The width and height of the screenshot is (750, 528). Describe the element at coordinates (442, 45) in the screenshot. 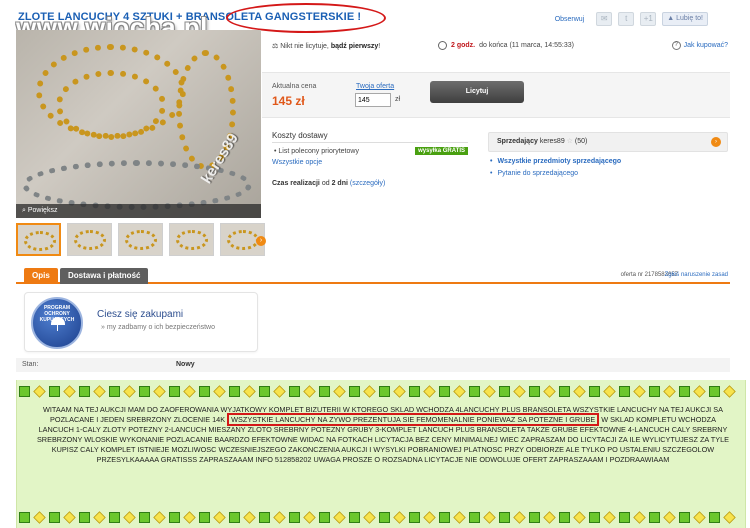

I see `clock-icon` at that location.